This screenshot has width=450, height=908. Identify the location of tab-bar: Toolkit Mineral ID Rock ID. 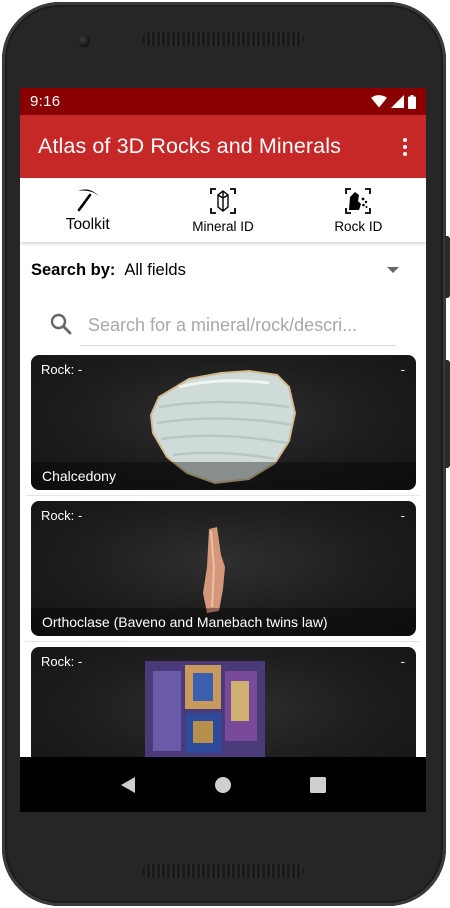
(223, 210).